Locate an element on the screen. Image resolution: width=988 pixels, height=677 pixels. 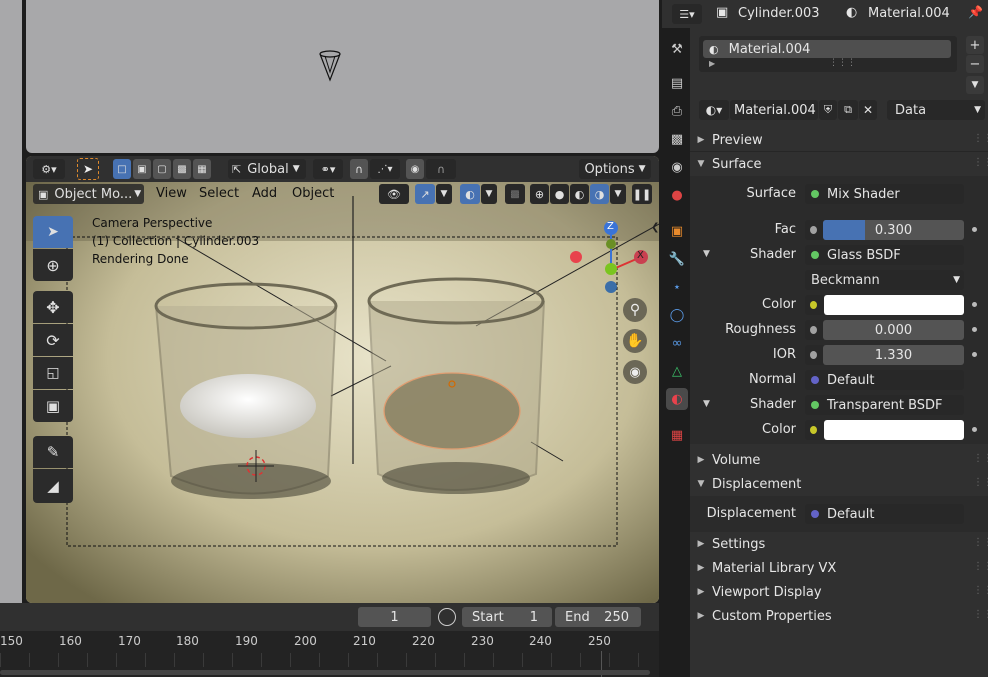
transform-orientation-dropdown: ⇱ Global ▼ is located at coordinates (267, 169).